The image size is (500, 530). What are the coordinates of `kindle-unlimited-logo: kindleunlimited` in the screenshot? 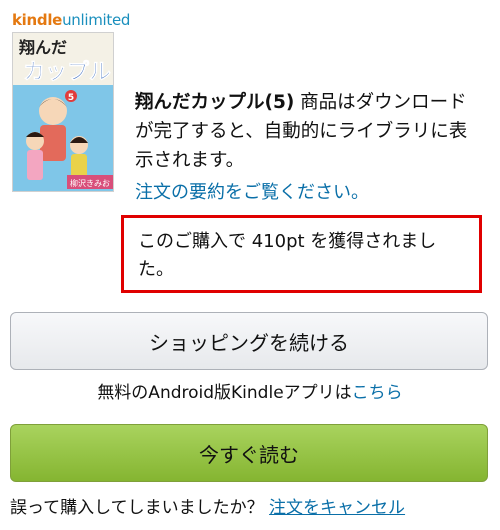 It's located at (71, 20).